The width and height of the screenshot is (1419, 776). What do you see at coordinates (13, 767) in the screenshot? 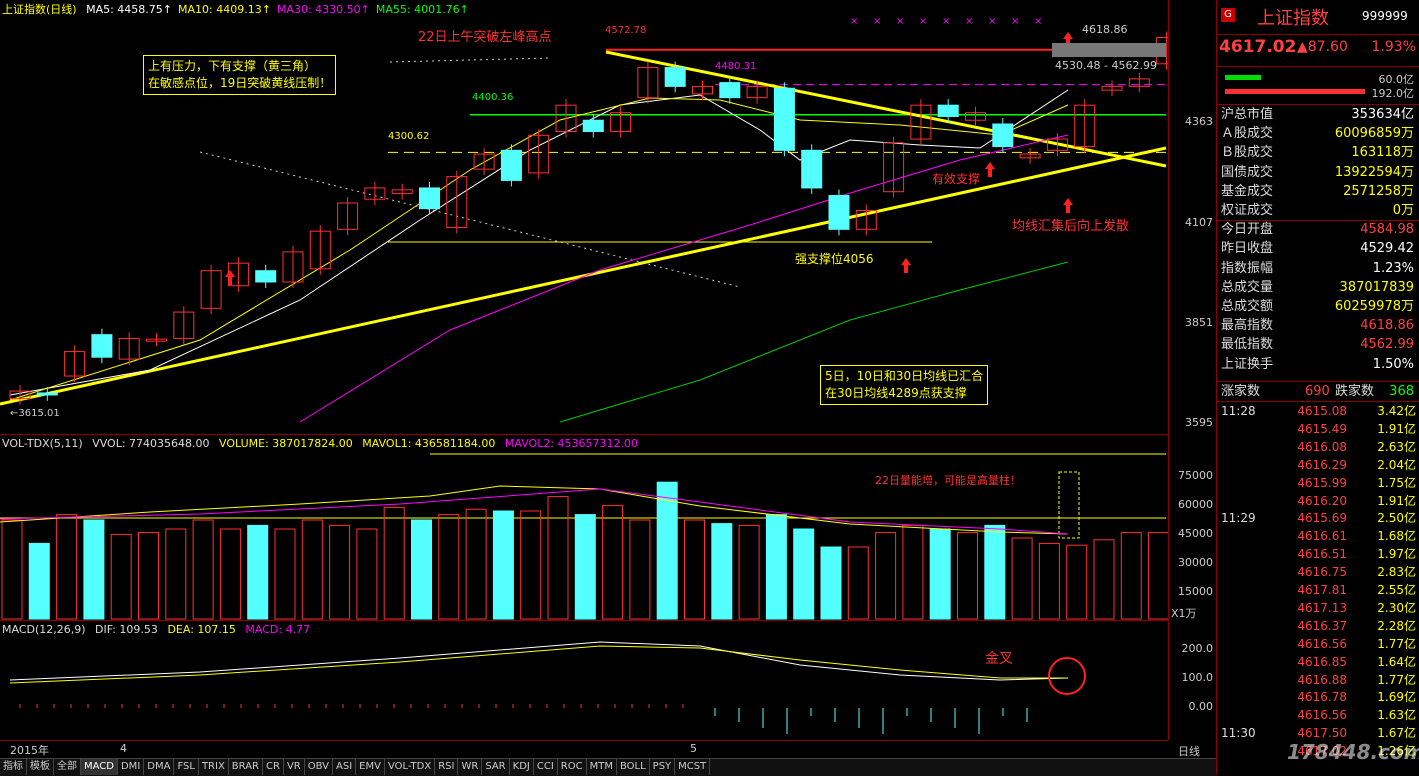
I see `tab-0: 指标` at bounding box center [13, 767].